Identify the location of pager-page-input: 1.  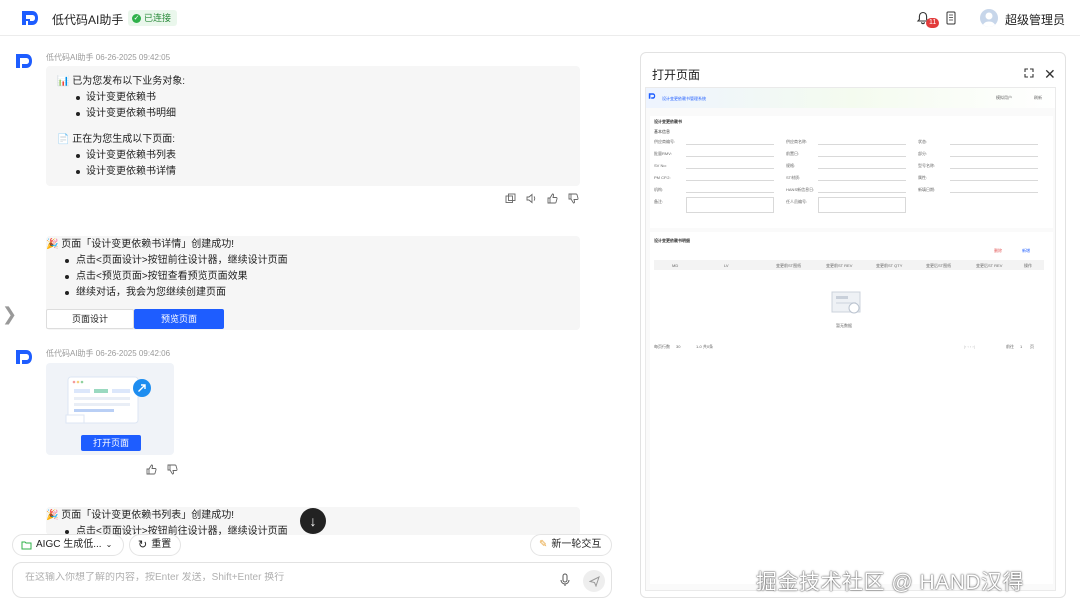
(1021, 346).